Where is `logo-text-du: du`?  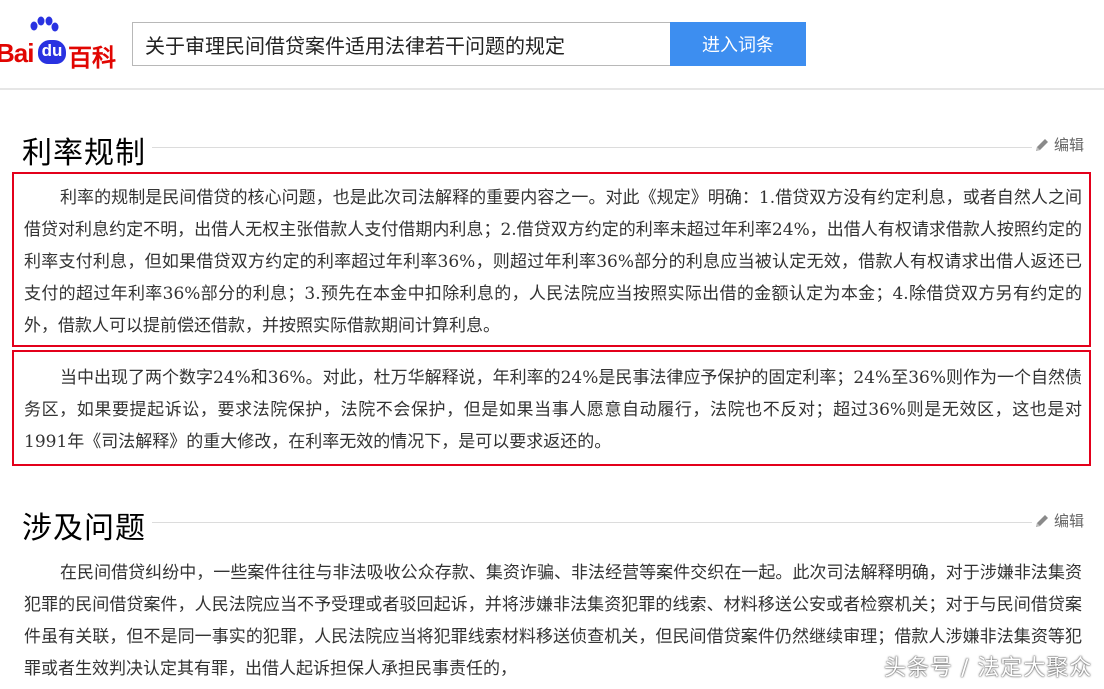
logo-text-du: du is located at coordinates (52, 52).